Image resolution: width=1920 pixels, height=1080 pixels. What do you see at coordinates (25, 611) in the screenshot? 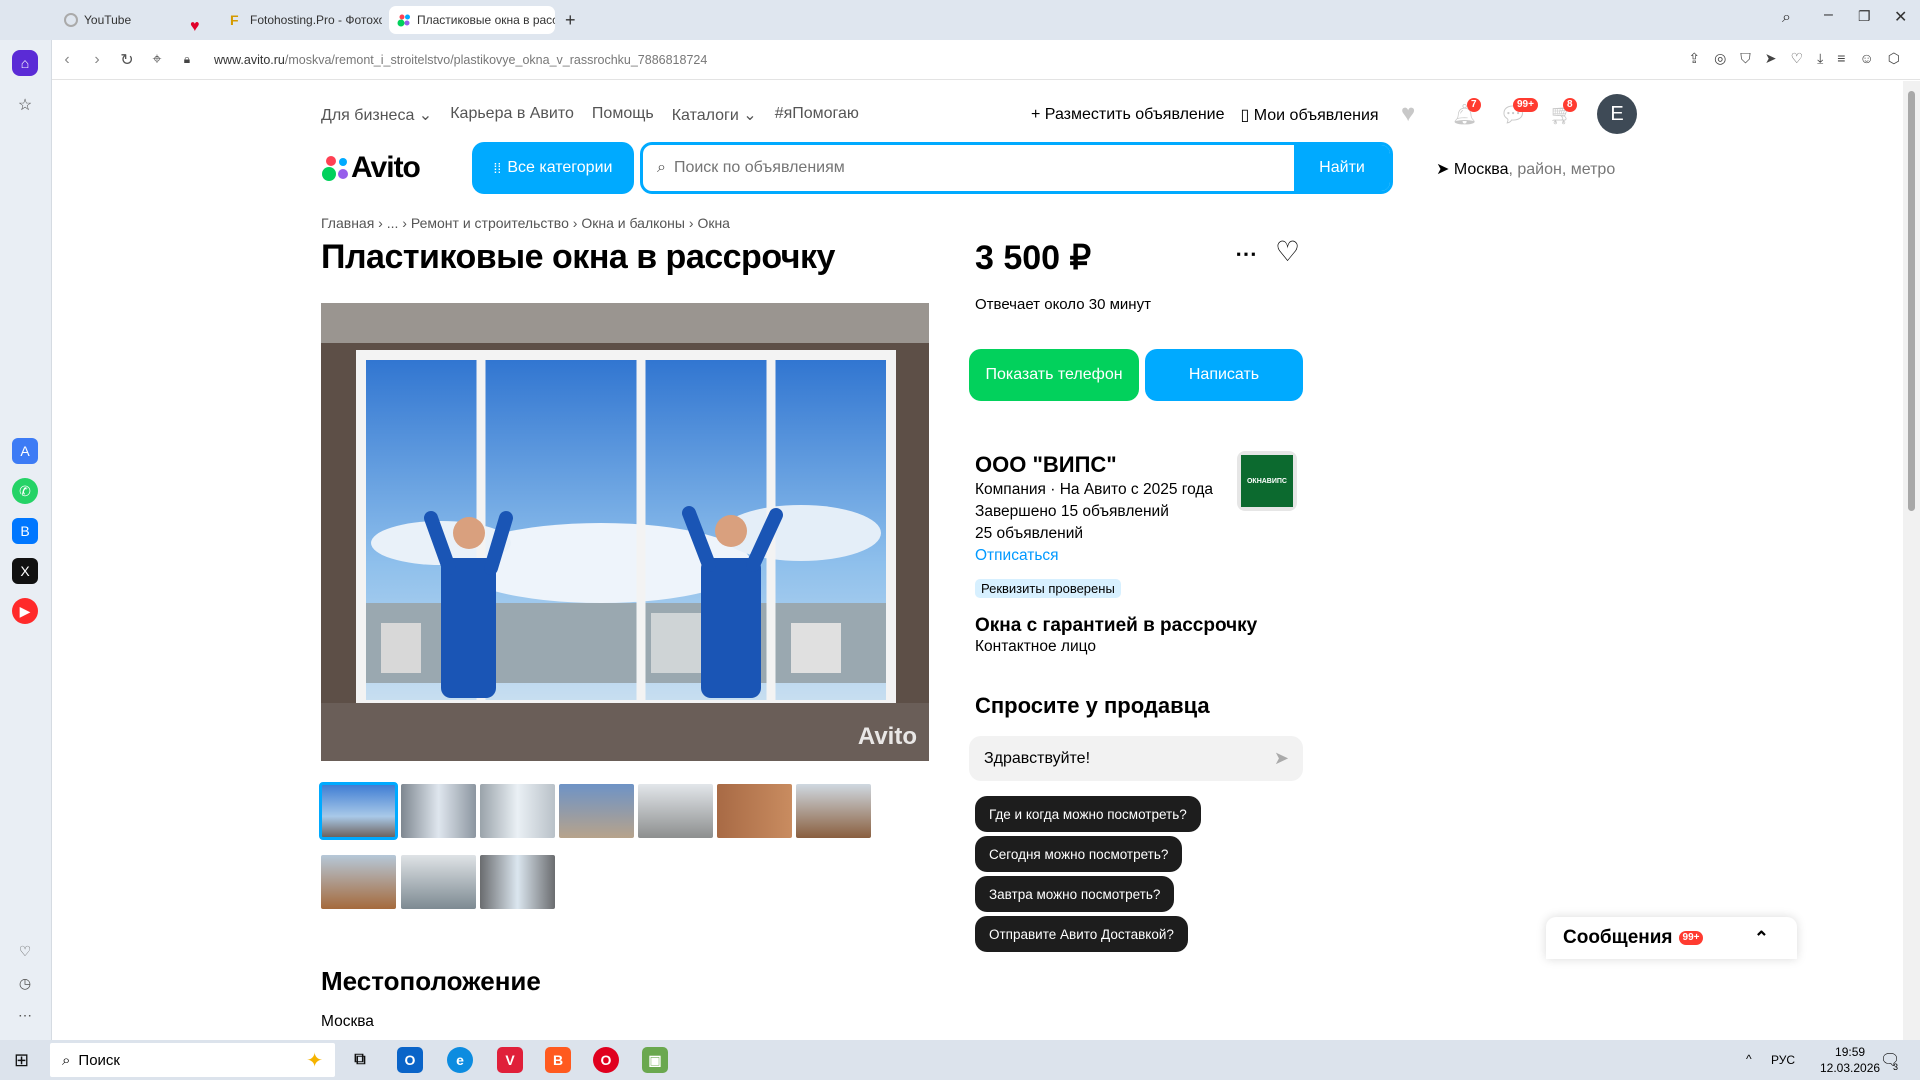
I see `music-player-icon: ▶` at bounding box center [25, 611].